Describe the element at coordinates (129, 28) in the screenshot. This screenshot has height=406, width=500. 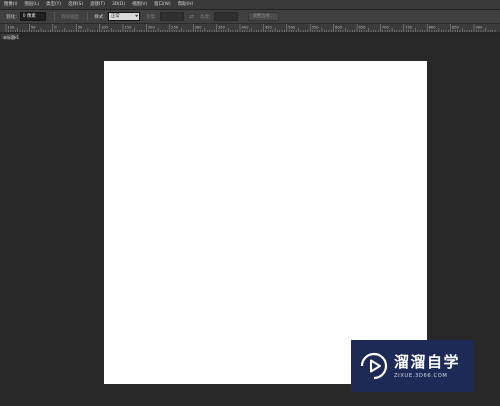
I see `ruler-label: 150` at that location.